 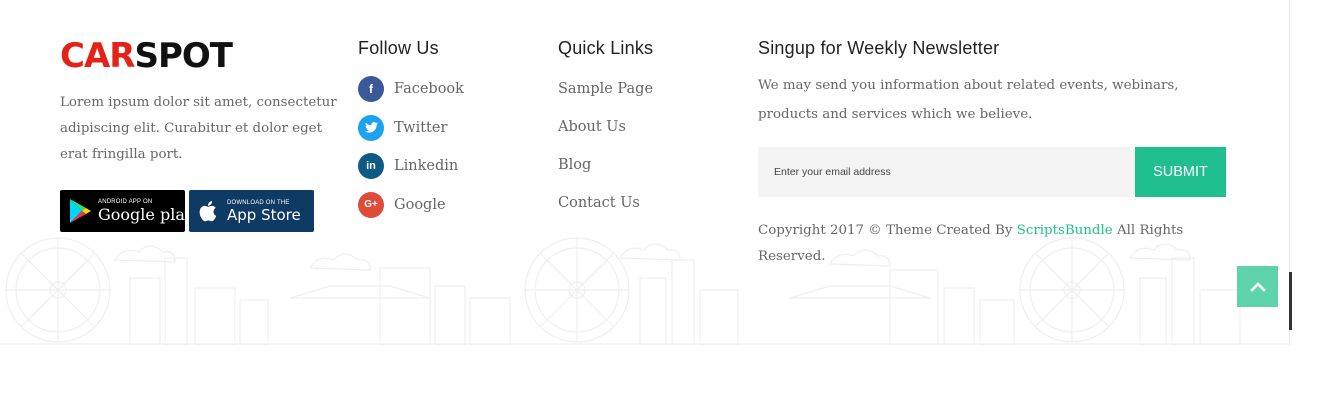 I want to click on twitter-icon, so click(x=371, y=127).